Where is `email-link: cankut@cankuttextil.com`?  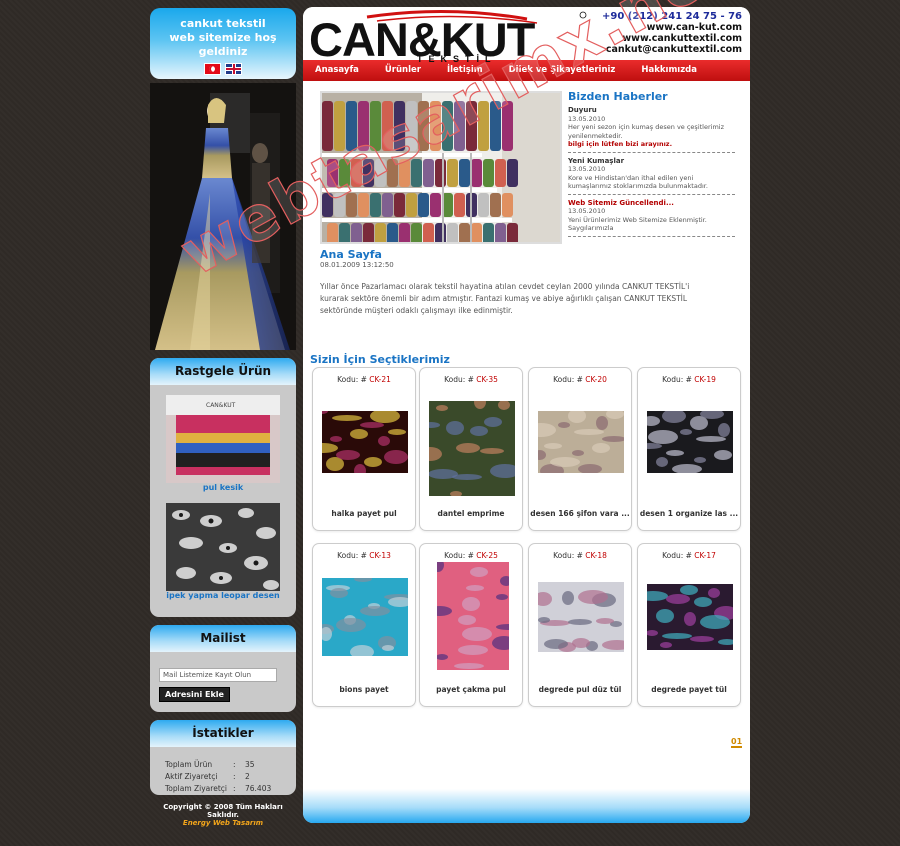 email-link: cankut@cankuttextil.com is located at coordinates (672, 49).